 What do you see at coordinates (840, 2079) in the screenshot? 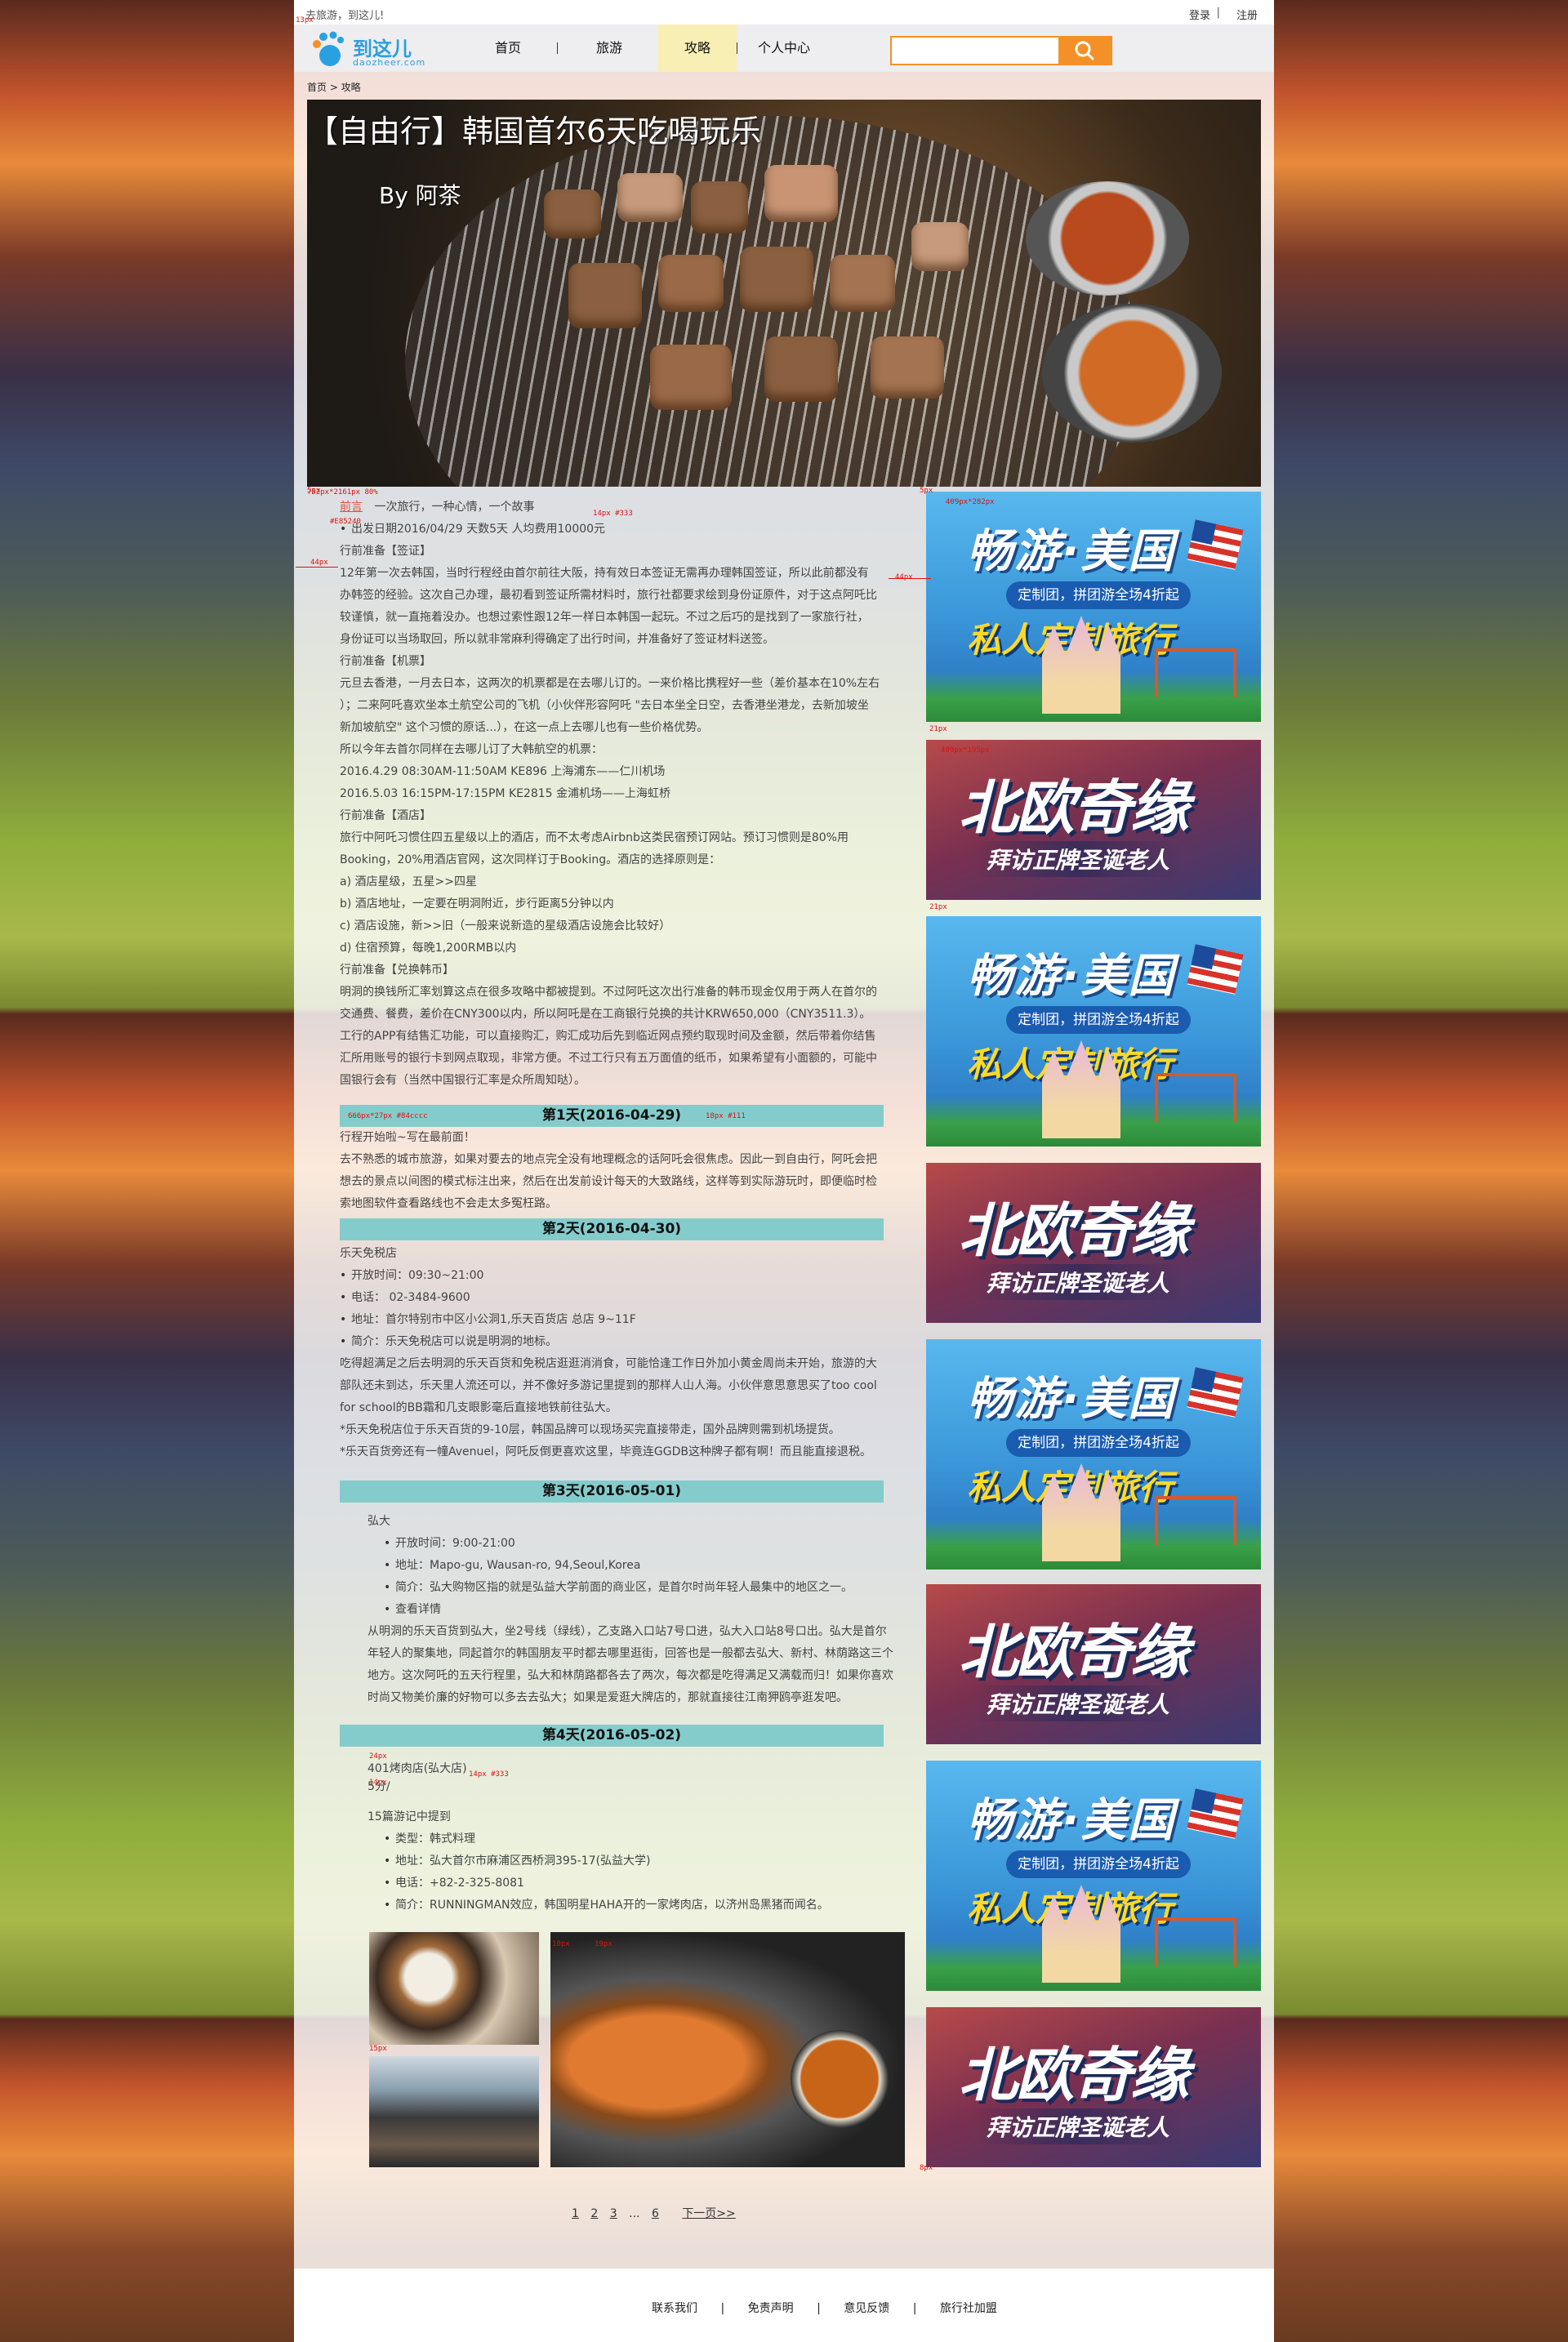
I see `side-dish` at bounding box center [840, 2079].